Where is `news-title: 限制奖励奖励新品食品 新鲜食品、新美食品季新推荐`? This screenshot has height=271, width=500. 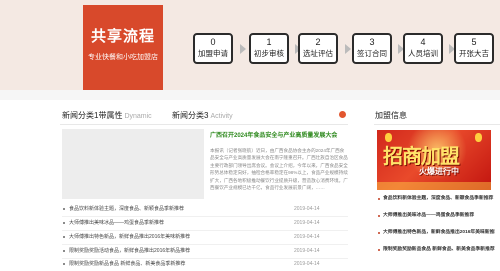 news-title: 限制奖励奖励新品食品 新鲜食品、新美食品季新推荐 is located at coordinates (127, 264).